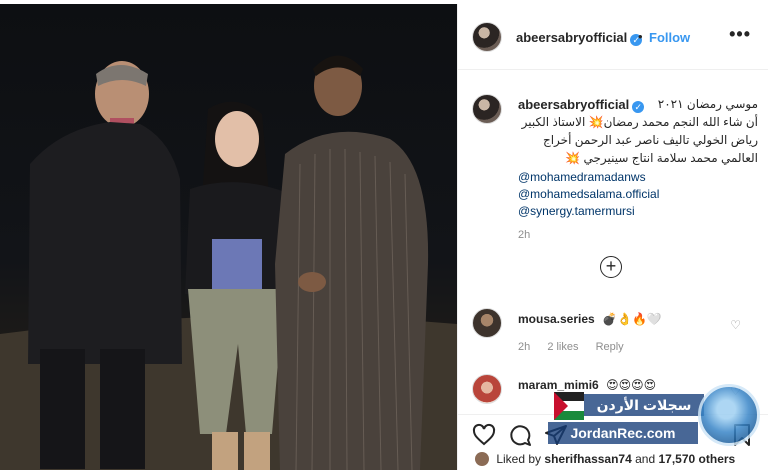 The image size is (768, 470). I want to click on more-options-icon: •••, so click(740, 34).